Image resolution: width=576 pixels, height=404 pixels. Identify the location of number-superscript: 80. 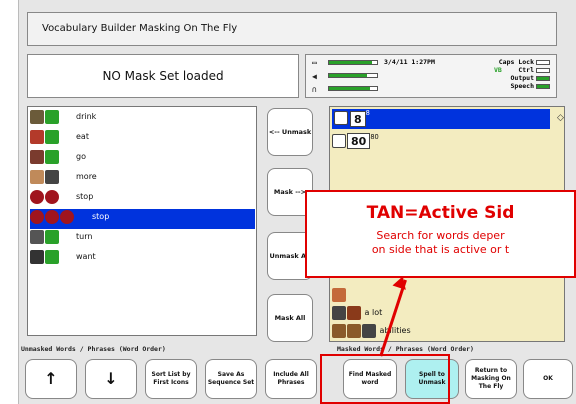
(374, 137).